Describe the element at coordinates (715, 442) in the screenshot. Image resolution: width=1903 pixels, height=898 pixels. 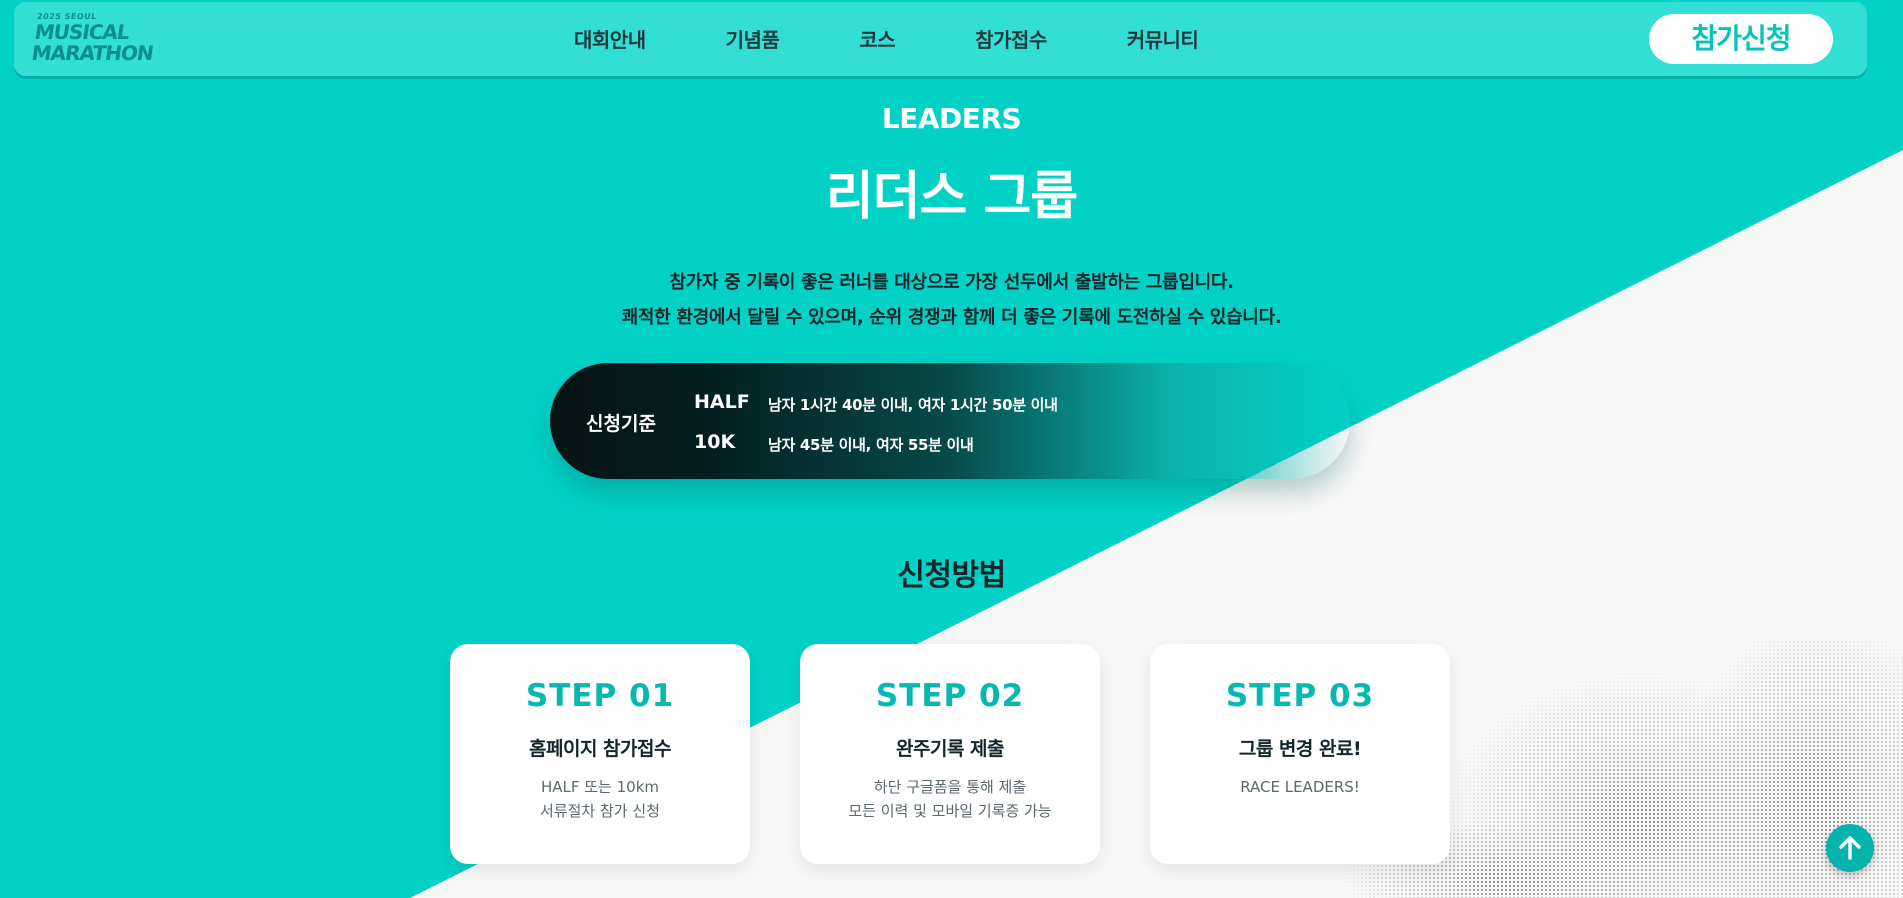
I see `criteria-key-10k: 10K` at that location.